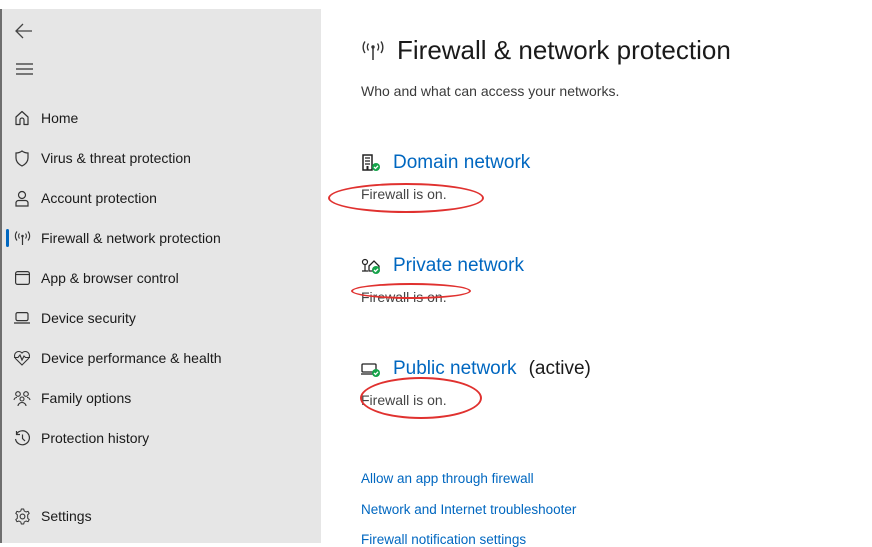 This screenshot has width=872, height=547. What do you see at coordinates (372, 266) in the screenshot?
I see `home-network-check-icon` at bounding box center [372, 266].